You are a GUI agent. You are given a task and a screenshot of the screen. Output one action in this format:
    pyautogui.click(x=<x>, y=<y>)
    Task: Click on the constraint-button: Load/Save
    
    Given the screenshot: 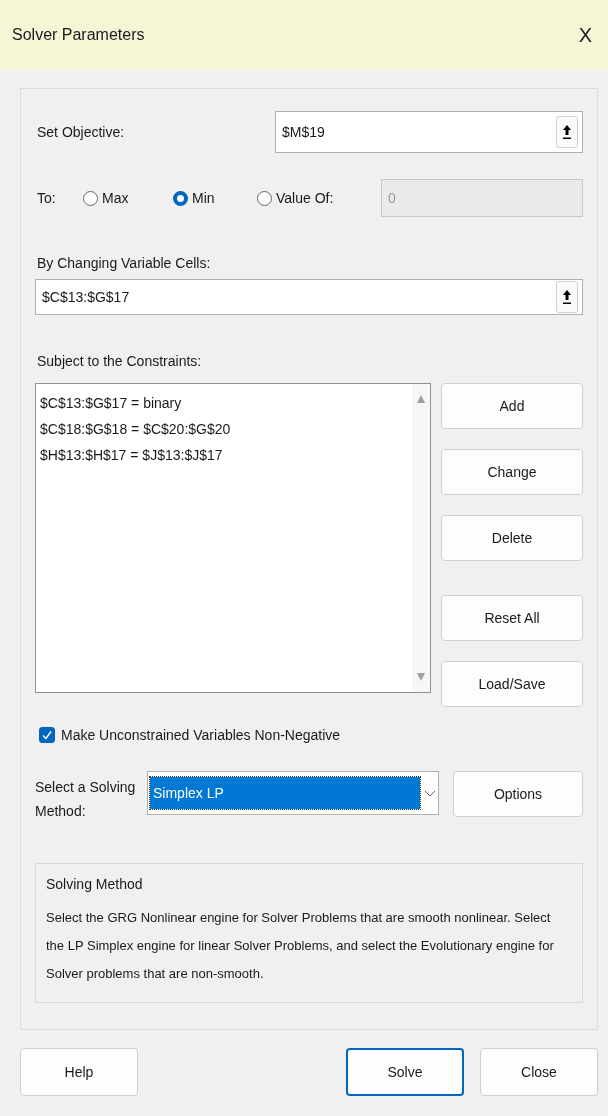 What is the action you would take?
    pyautogui.click(x=512, y=684)
    